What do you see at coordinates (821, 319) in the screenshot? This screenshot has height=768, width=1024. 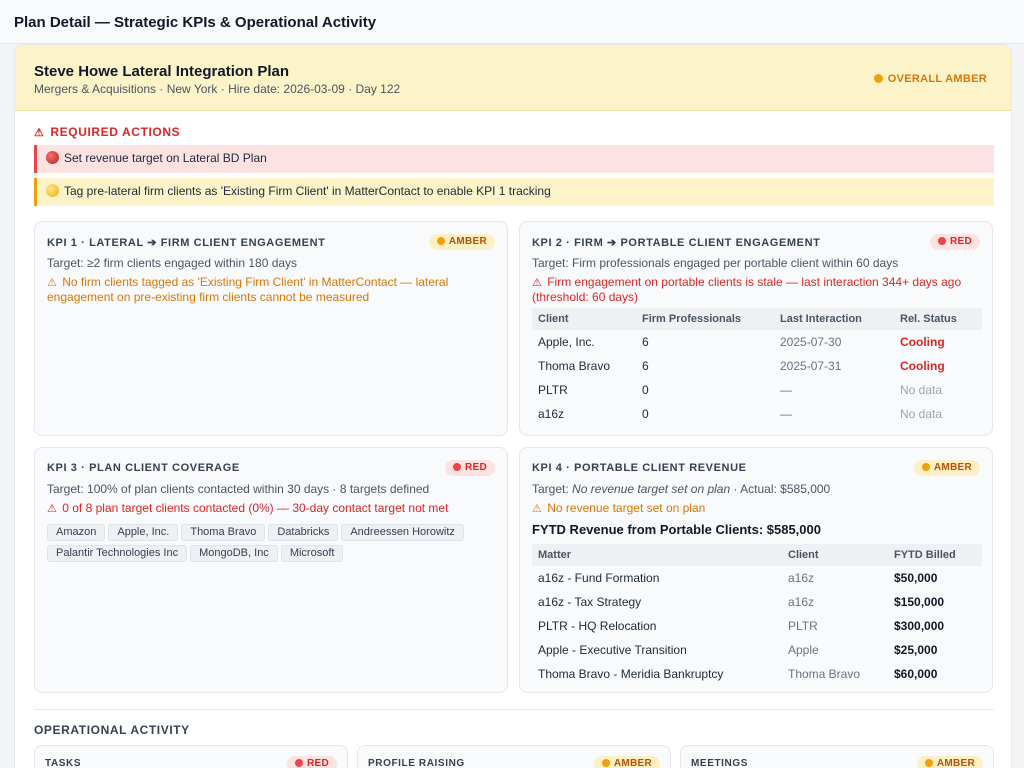 I see `column-header: Last Interaction` at bounding box center [821, 319].